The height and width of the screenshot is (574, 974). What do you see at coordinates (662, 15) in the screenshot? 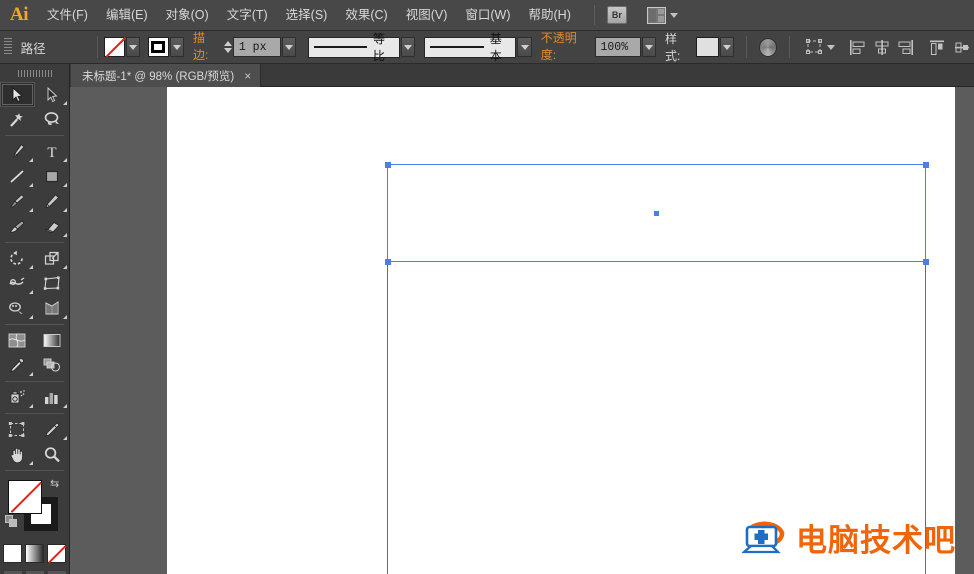
I see `arrange-documents-button` at bounding box center [662, 15].